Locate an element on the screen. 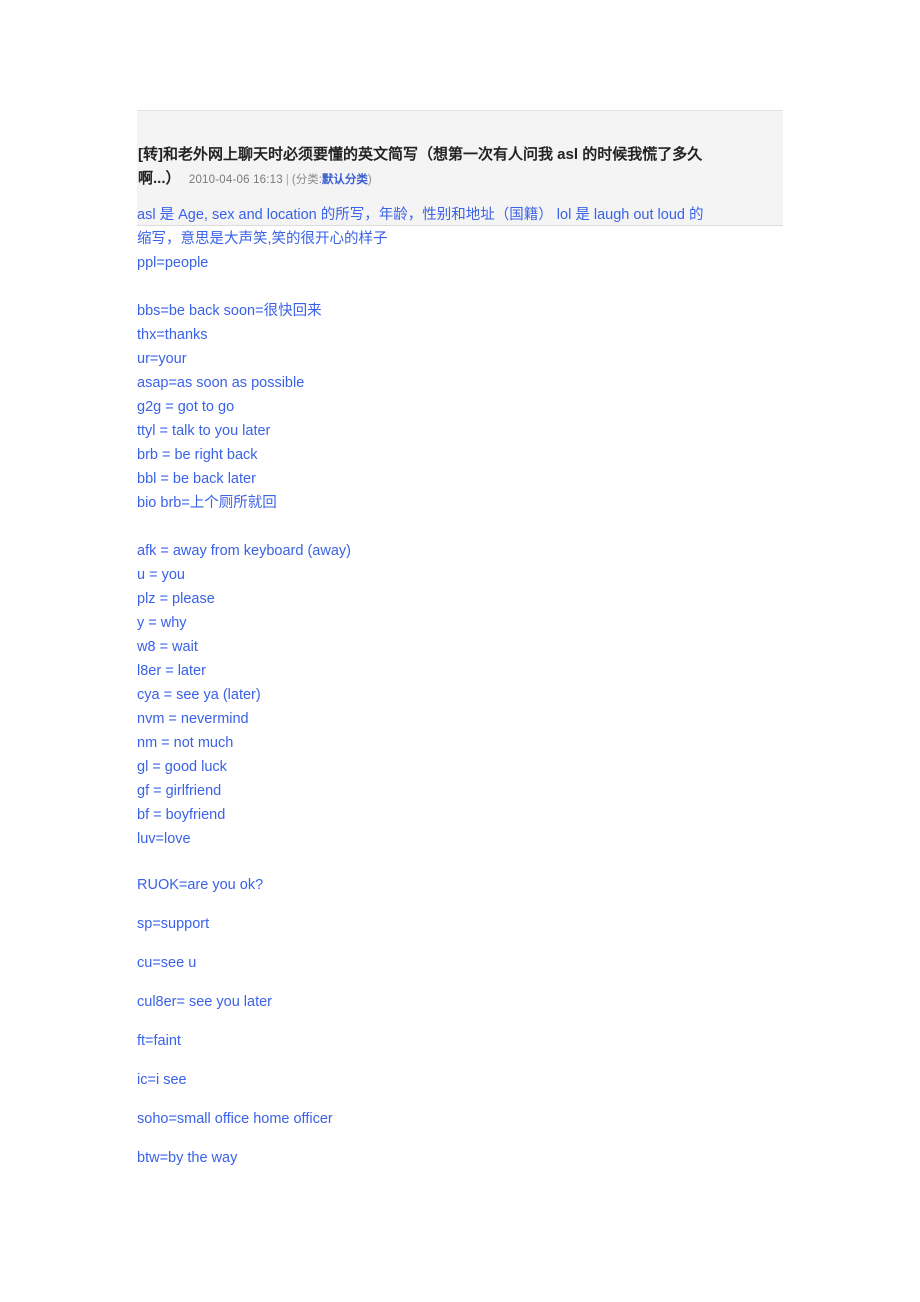  body-line: cu=see u is located at coordinates (167, 963).